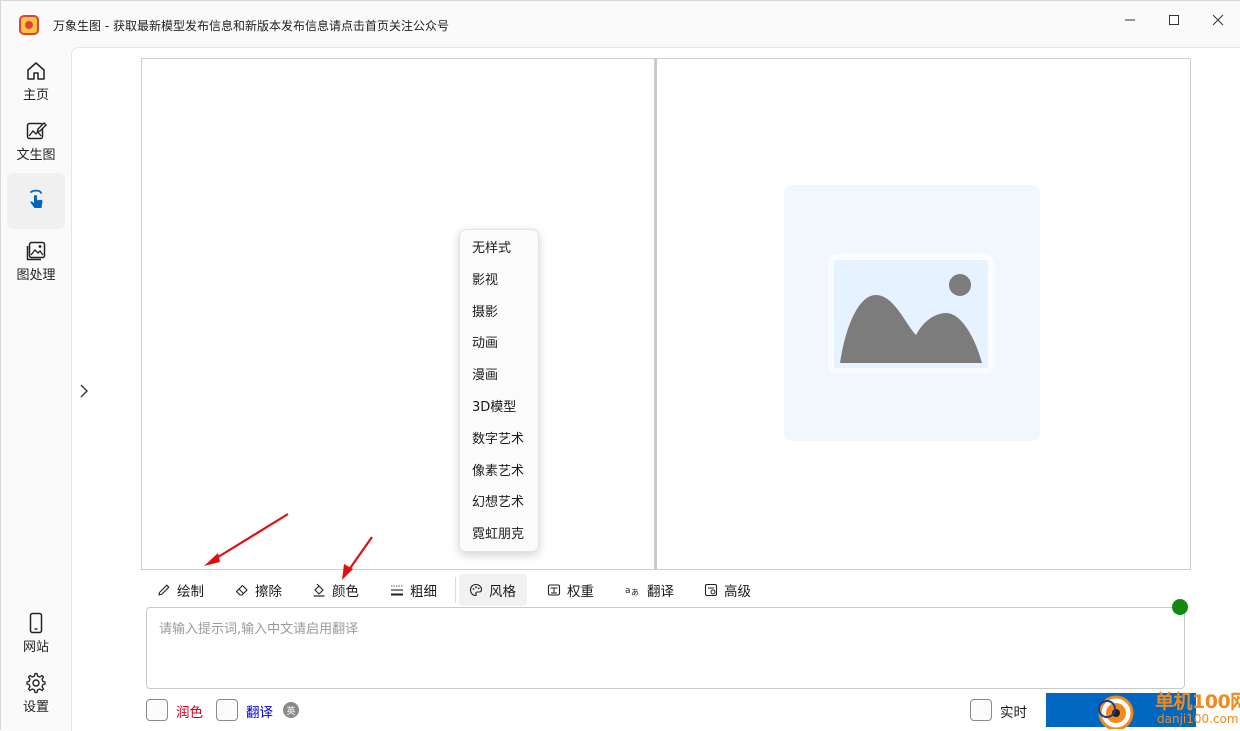 This screenshot has width=1240, height=731. I want to click on watermark: 单机100网 danji100.com, so click(1167, 709).